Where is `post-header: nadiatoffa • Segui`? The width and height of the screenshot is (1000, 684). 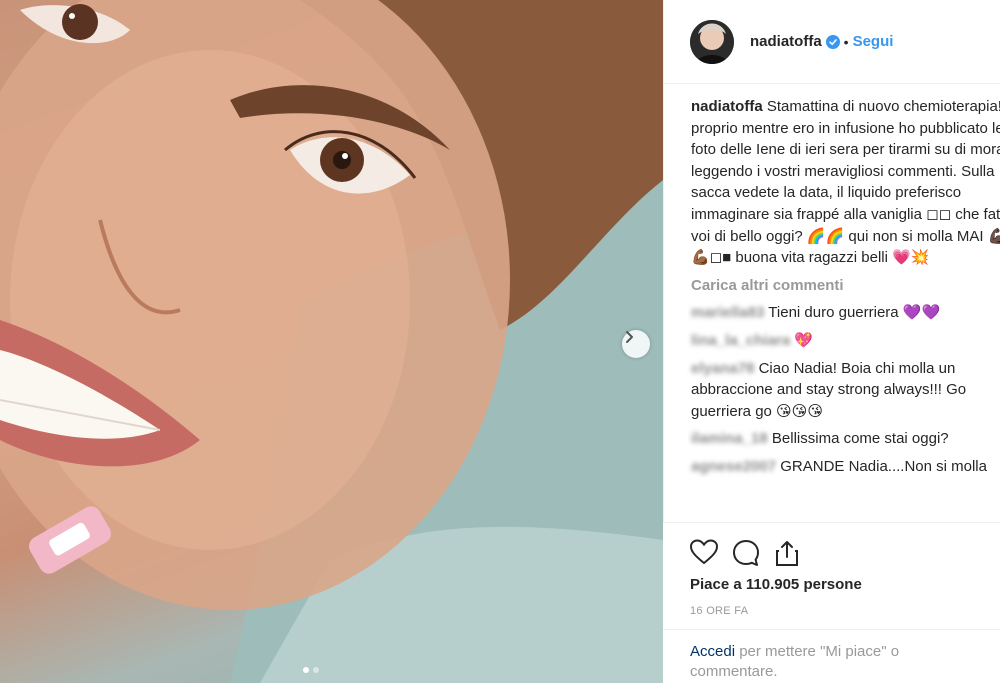
post-header: nadiatoffa • Segui is located at coordinates (832, 42).